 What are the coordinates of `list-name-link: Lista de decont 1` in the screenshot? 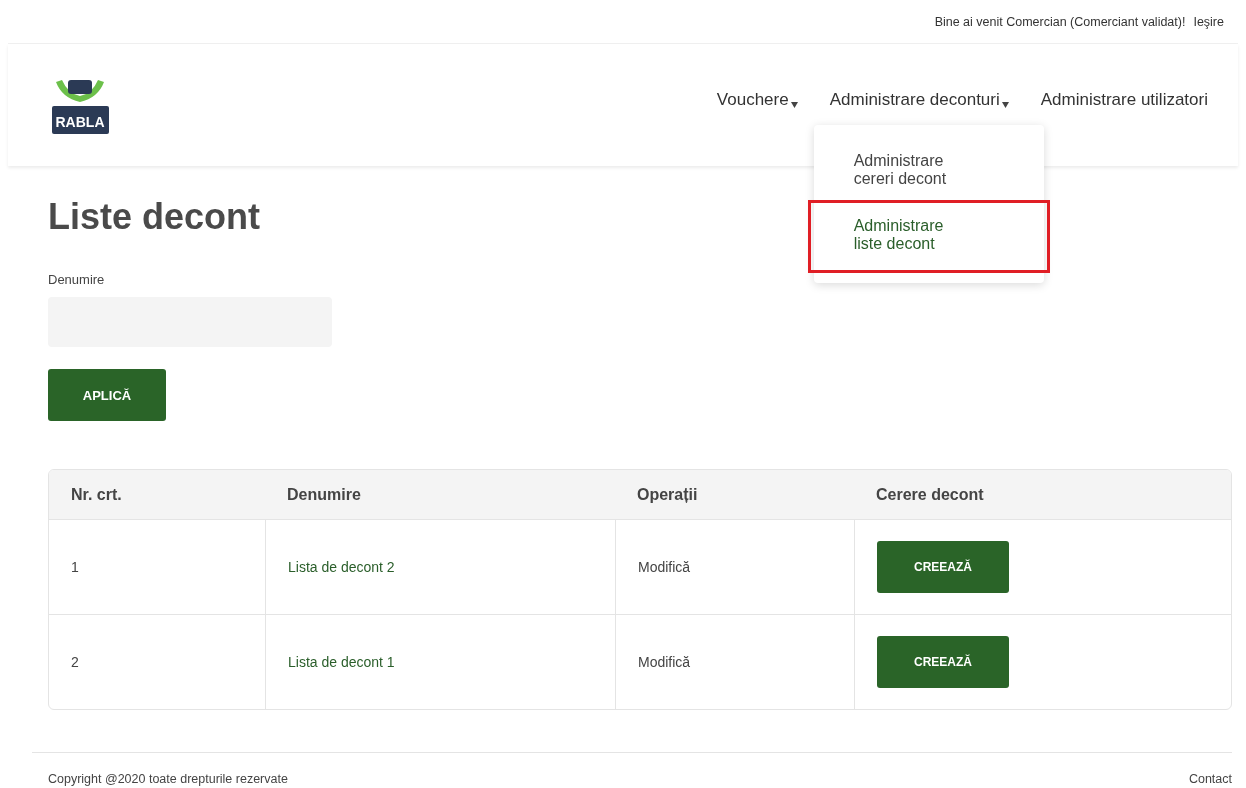 It's located at (341, 662).